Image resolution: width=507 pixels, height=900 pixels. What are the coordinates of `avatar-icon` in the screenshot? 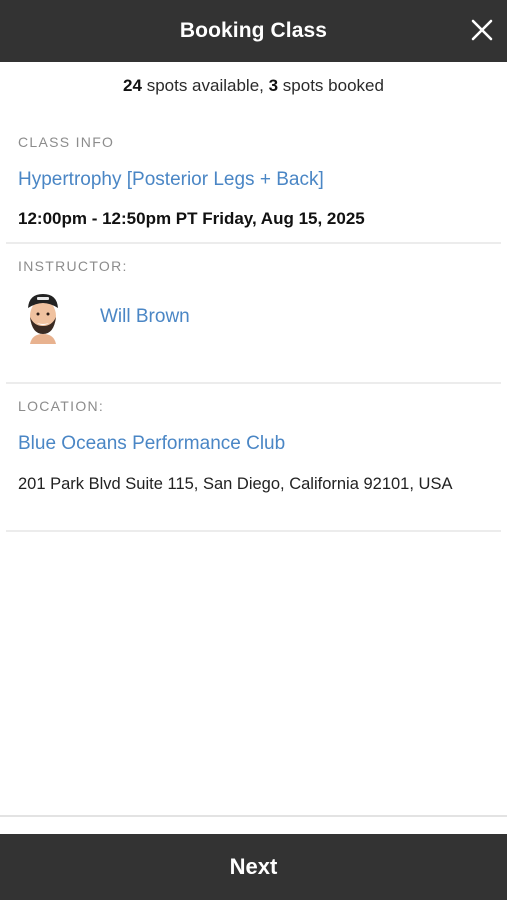 It's located at (43, 319).